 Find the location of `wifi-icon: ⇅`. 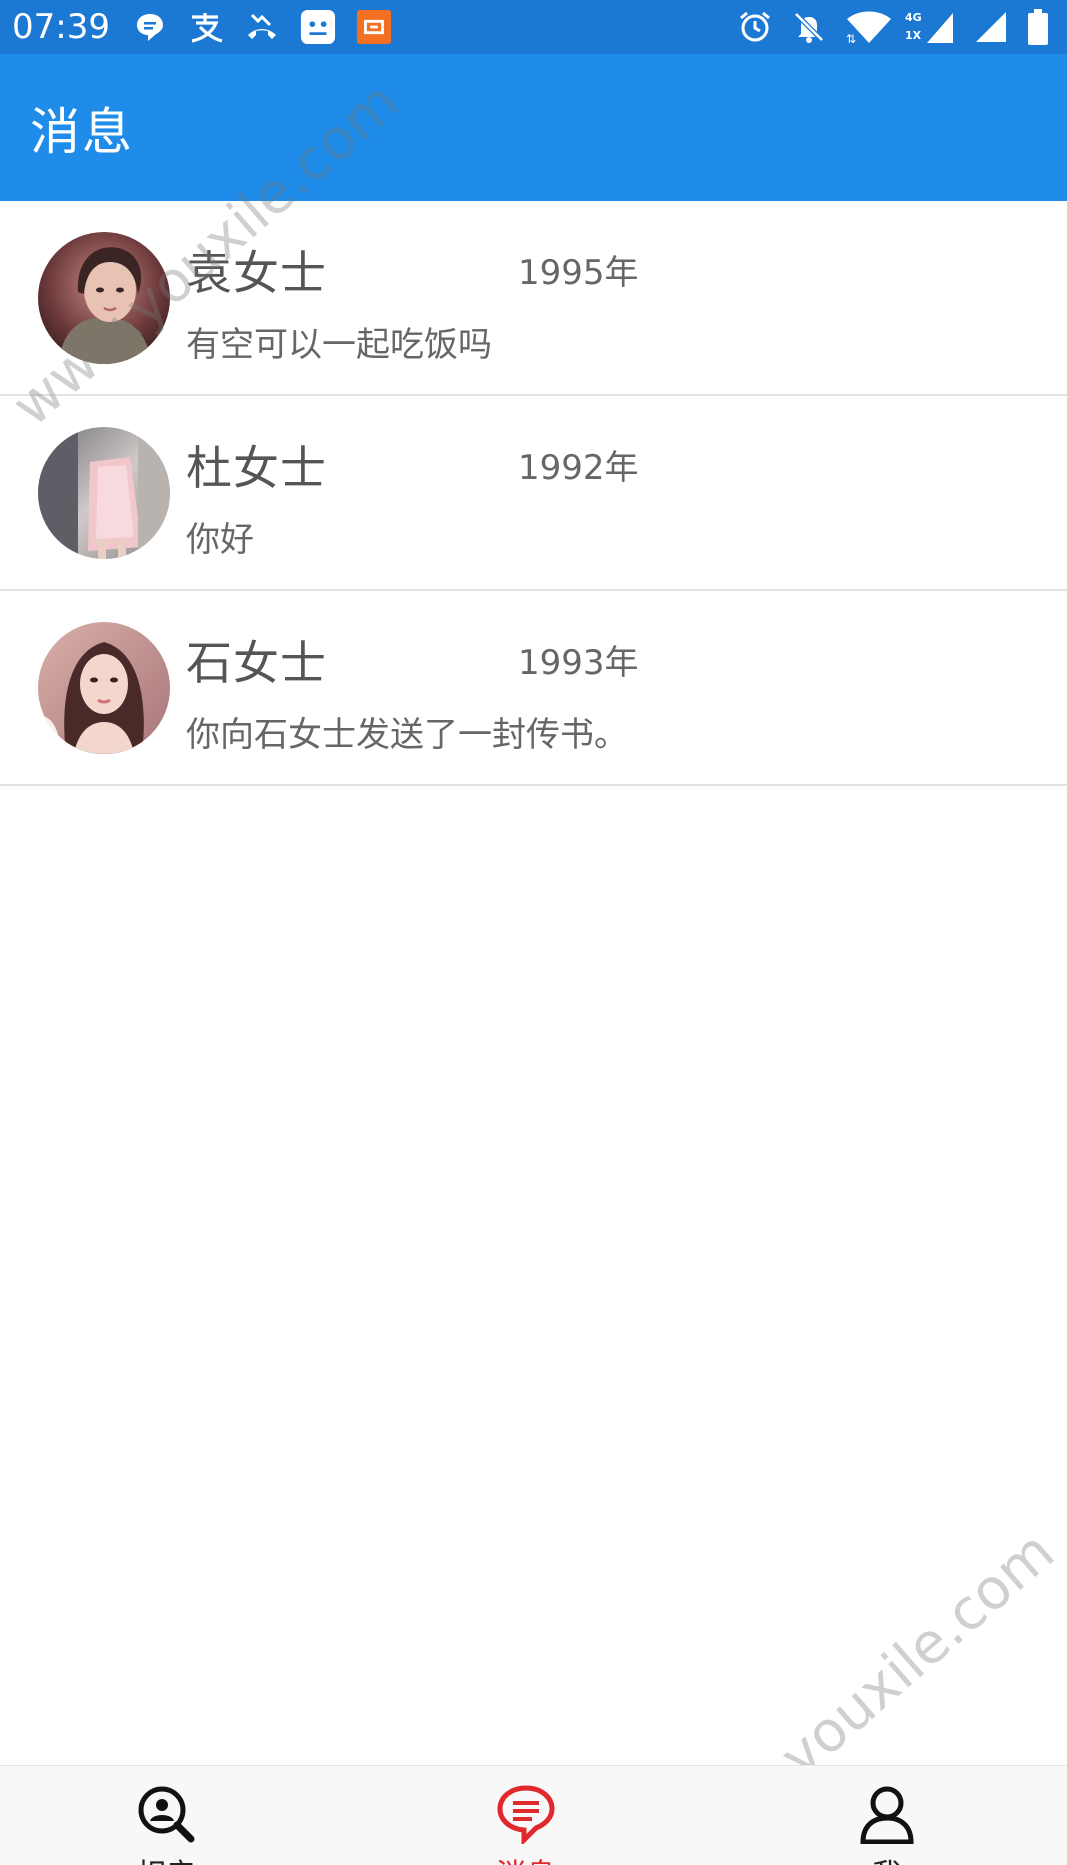

wifi-icon: ⇅ is located at coordinates (869, 27).